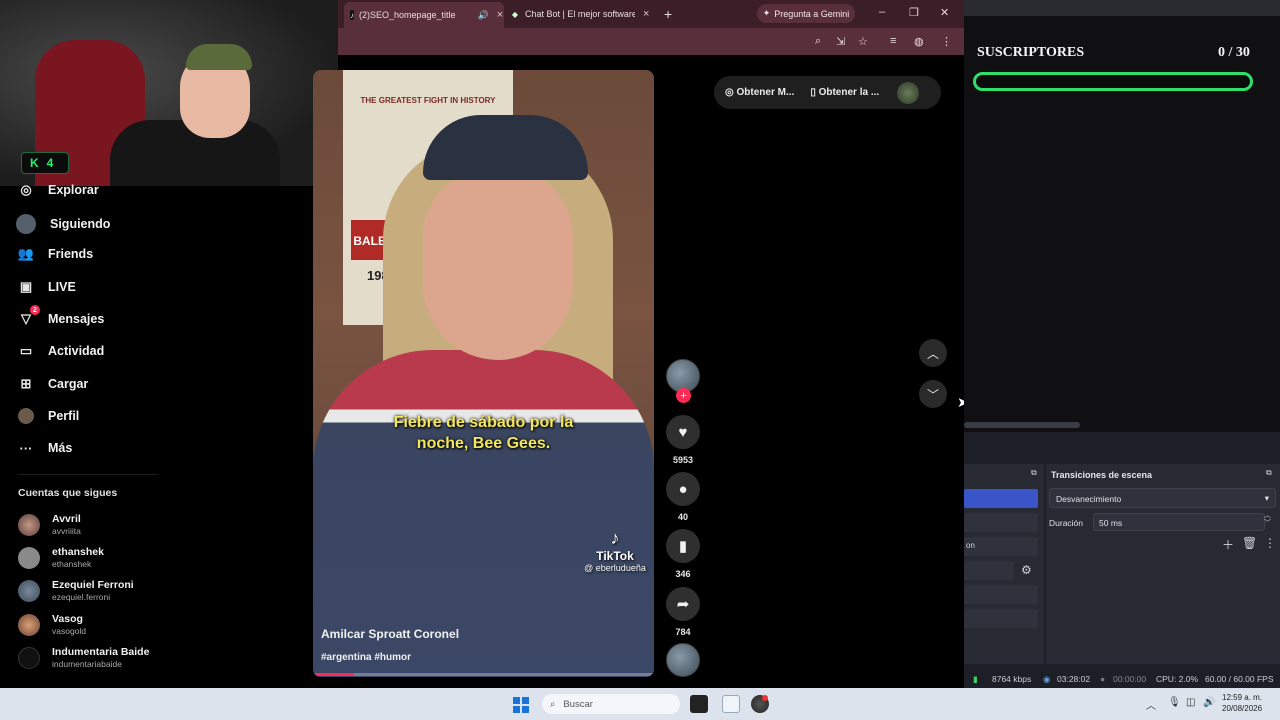 Image resolution: width=1280 pixels, height=720 pixels. I want to click on taskbar-clock: 12:59 a. m. 20/08/2026, so click(1242, 703).